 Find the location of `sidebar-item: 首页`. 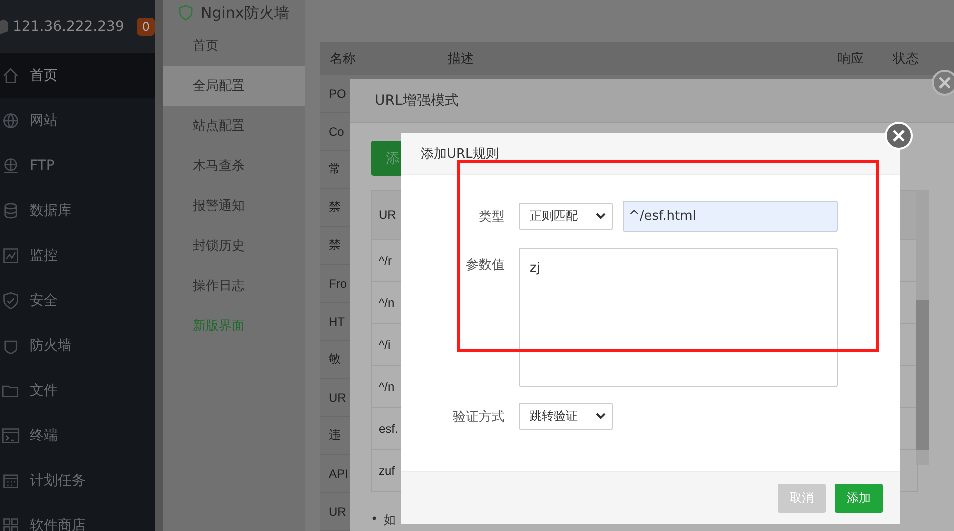

sidebar-item: 首页 is located at coordinates (77, 75).